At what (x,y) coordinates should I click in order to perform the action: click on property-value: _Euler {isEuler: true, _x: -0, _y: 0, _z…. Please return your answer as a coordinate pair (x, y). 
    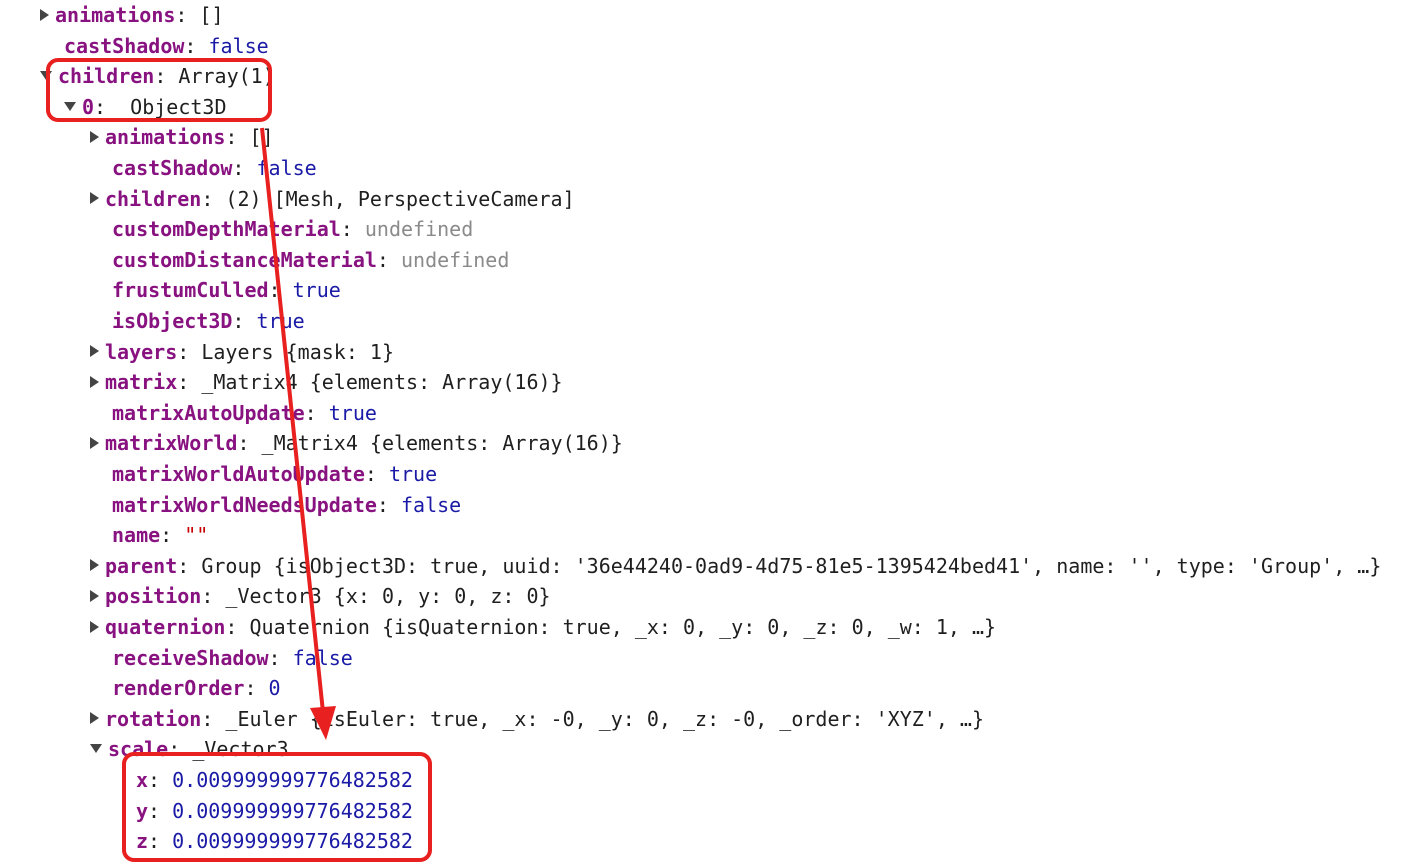
    Looking at the image, I should click on (605, 718).